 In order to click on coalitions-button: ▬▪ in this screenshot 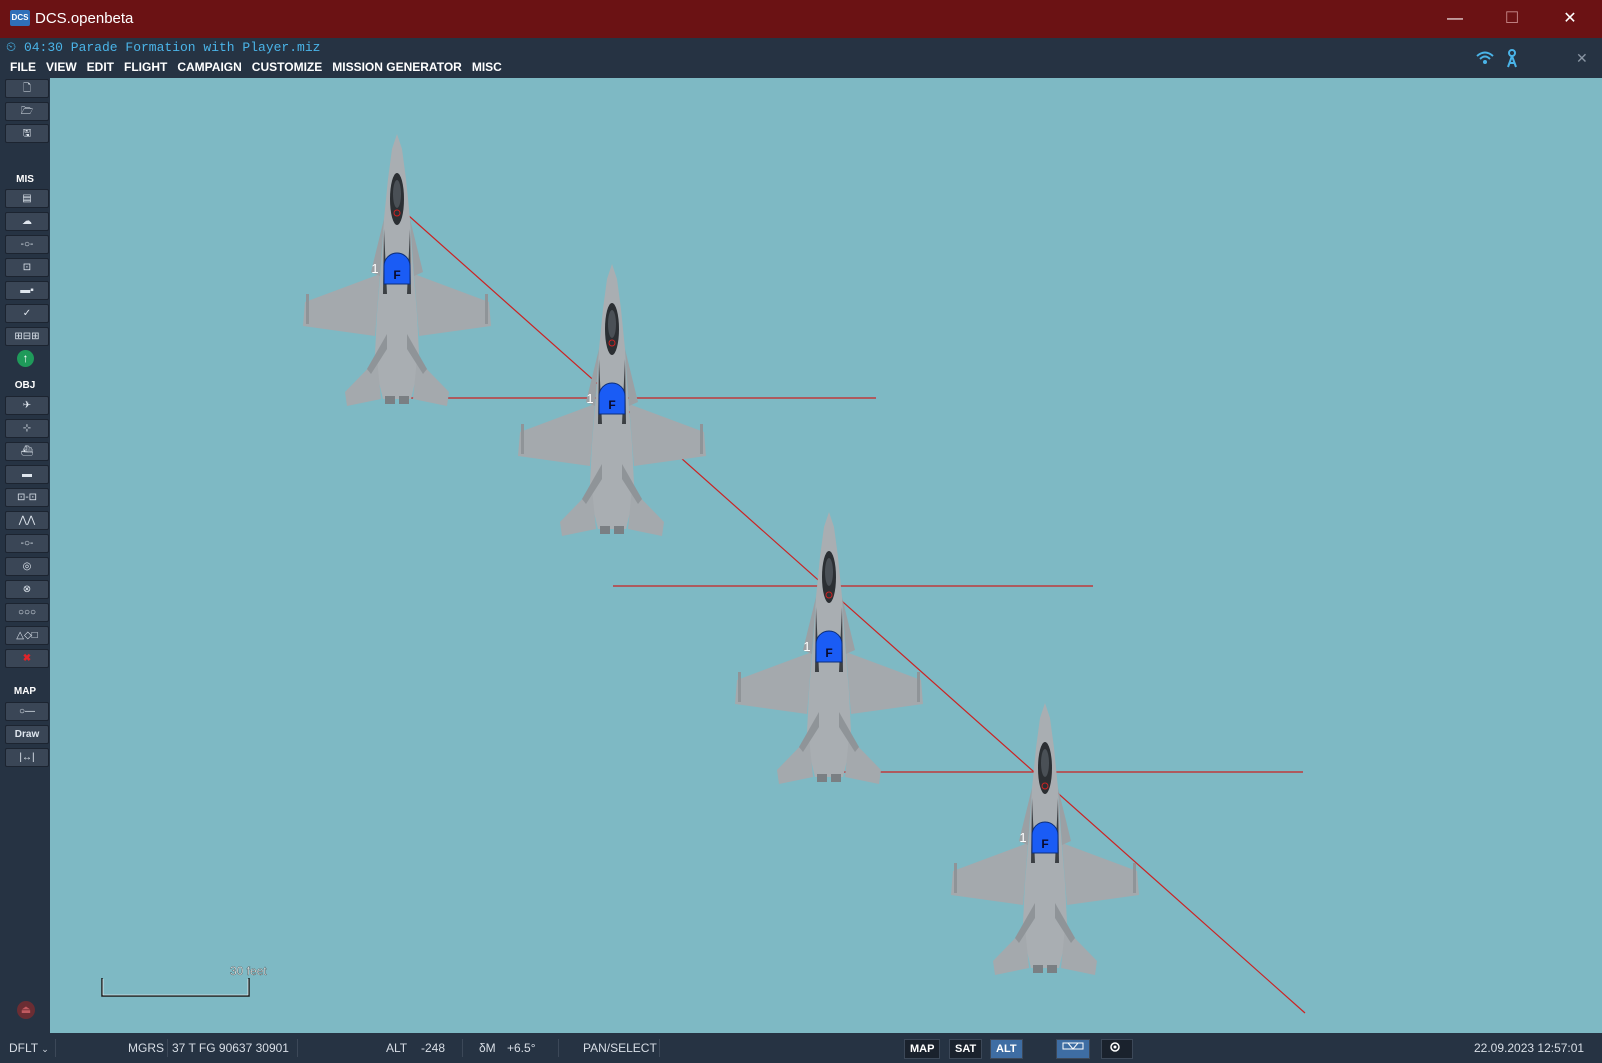, I will do `click(27, 290)`.